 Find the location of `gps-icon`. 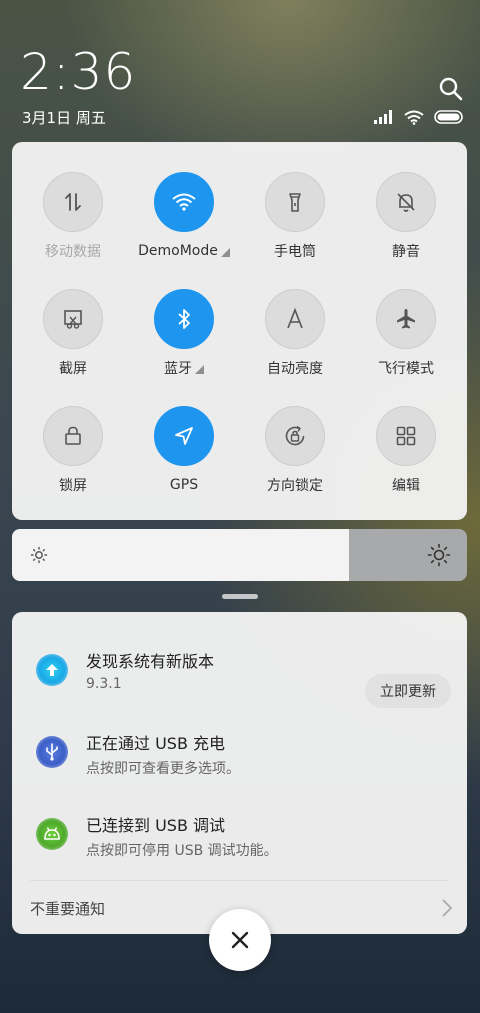

gps-icon is located at coordinates (184, 436).